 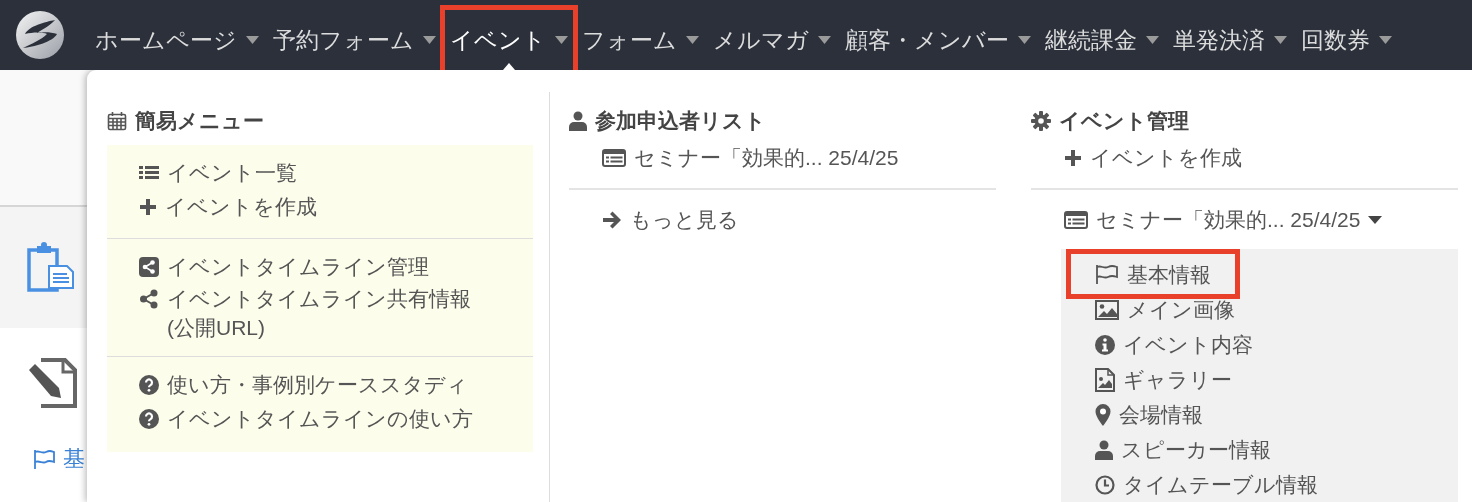 I want to click on menu-heading: 参加申込者リスト, so click(x=680, y=121).